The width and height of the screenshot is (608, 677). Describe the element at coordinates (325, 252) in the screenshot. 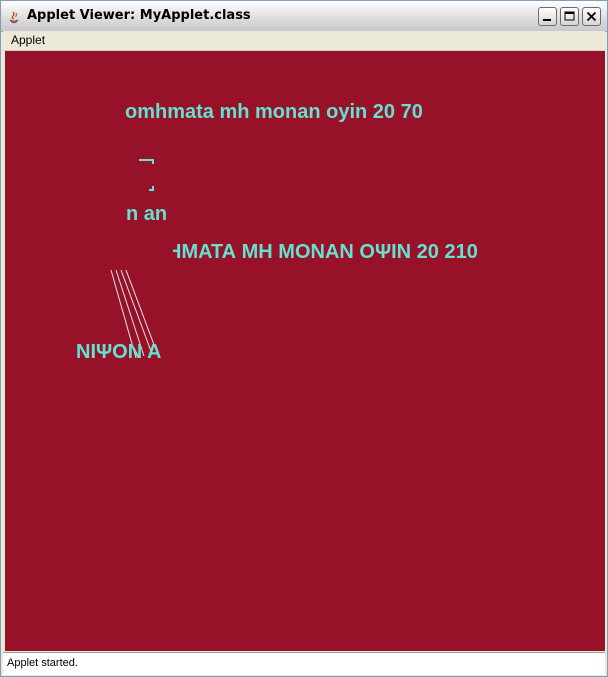

I see `applet-text-uppercase: ΗΜΑΤΑ ΜΗ ΜΟΝΑΝ ΟΨΙΝ 20 210` at that location.